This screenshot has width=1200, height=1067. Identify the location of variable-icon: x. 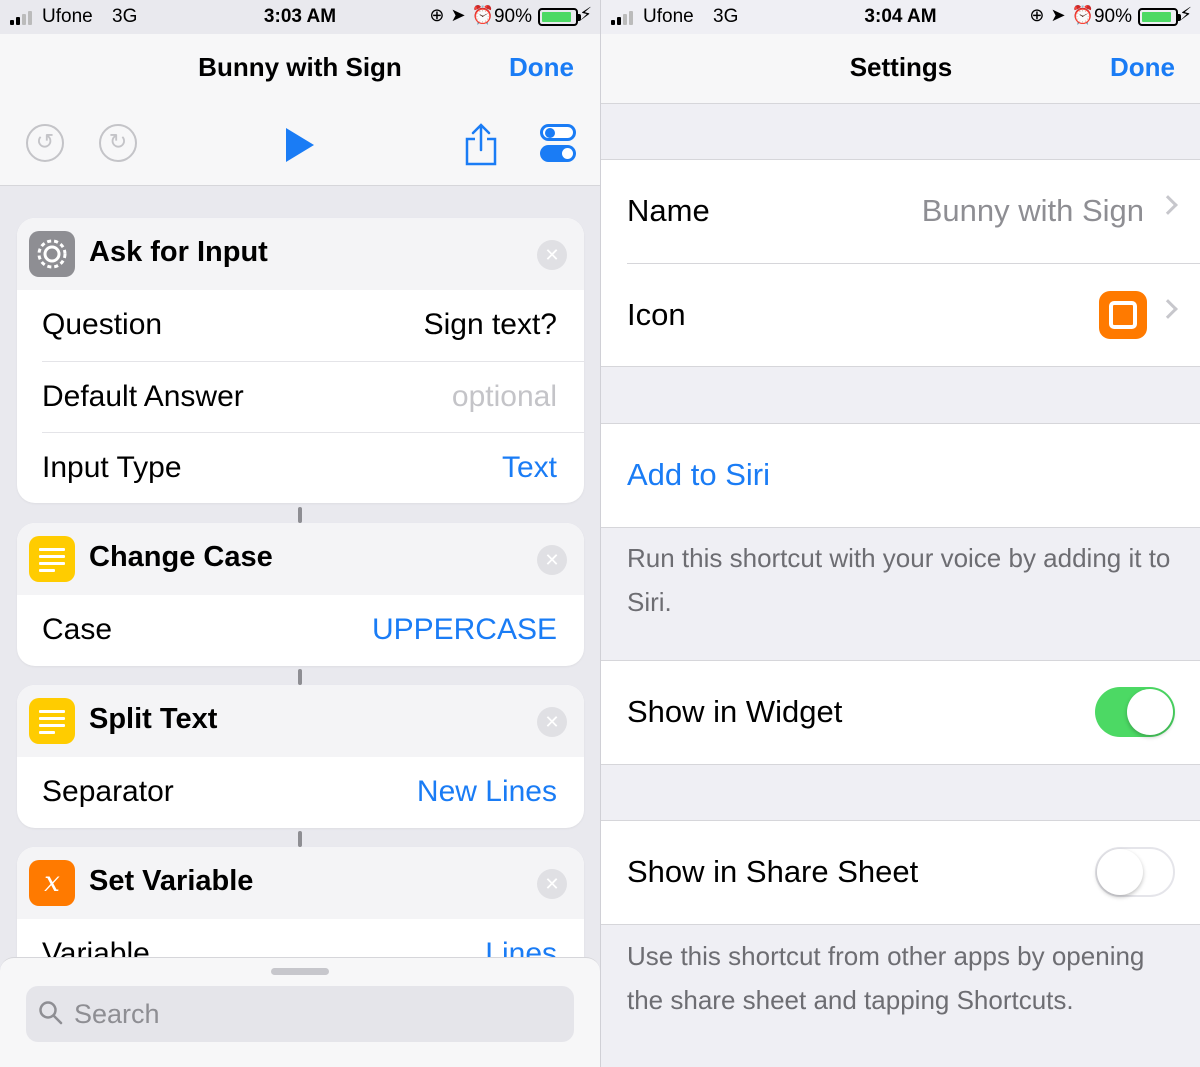
(52, 883).